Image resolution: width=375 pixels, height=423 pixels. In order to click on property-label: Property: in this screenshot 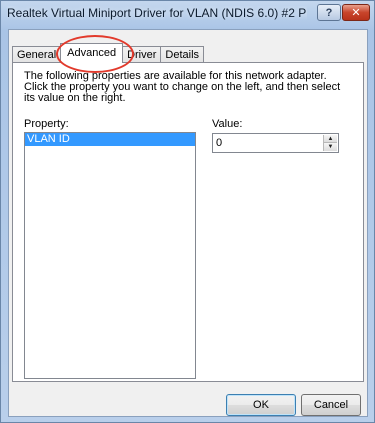, I will do `click(46, 124)`.